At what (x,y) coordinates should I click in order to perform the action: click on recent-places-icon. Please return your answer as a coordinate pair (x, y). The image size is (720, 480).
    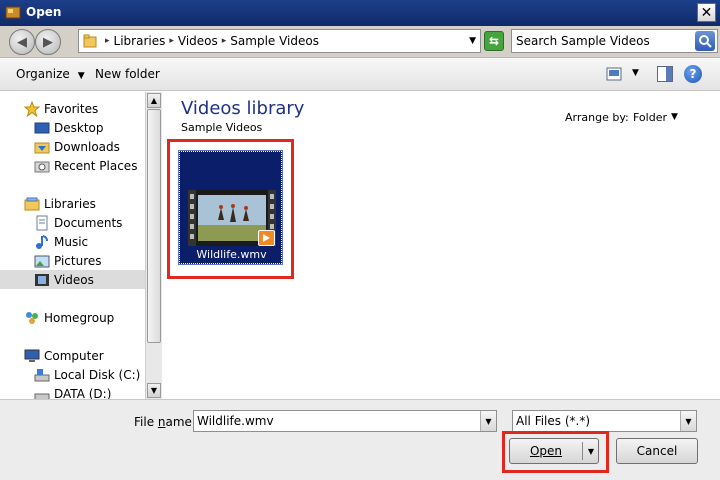
    Looking at the image, I should click on (42, 166).